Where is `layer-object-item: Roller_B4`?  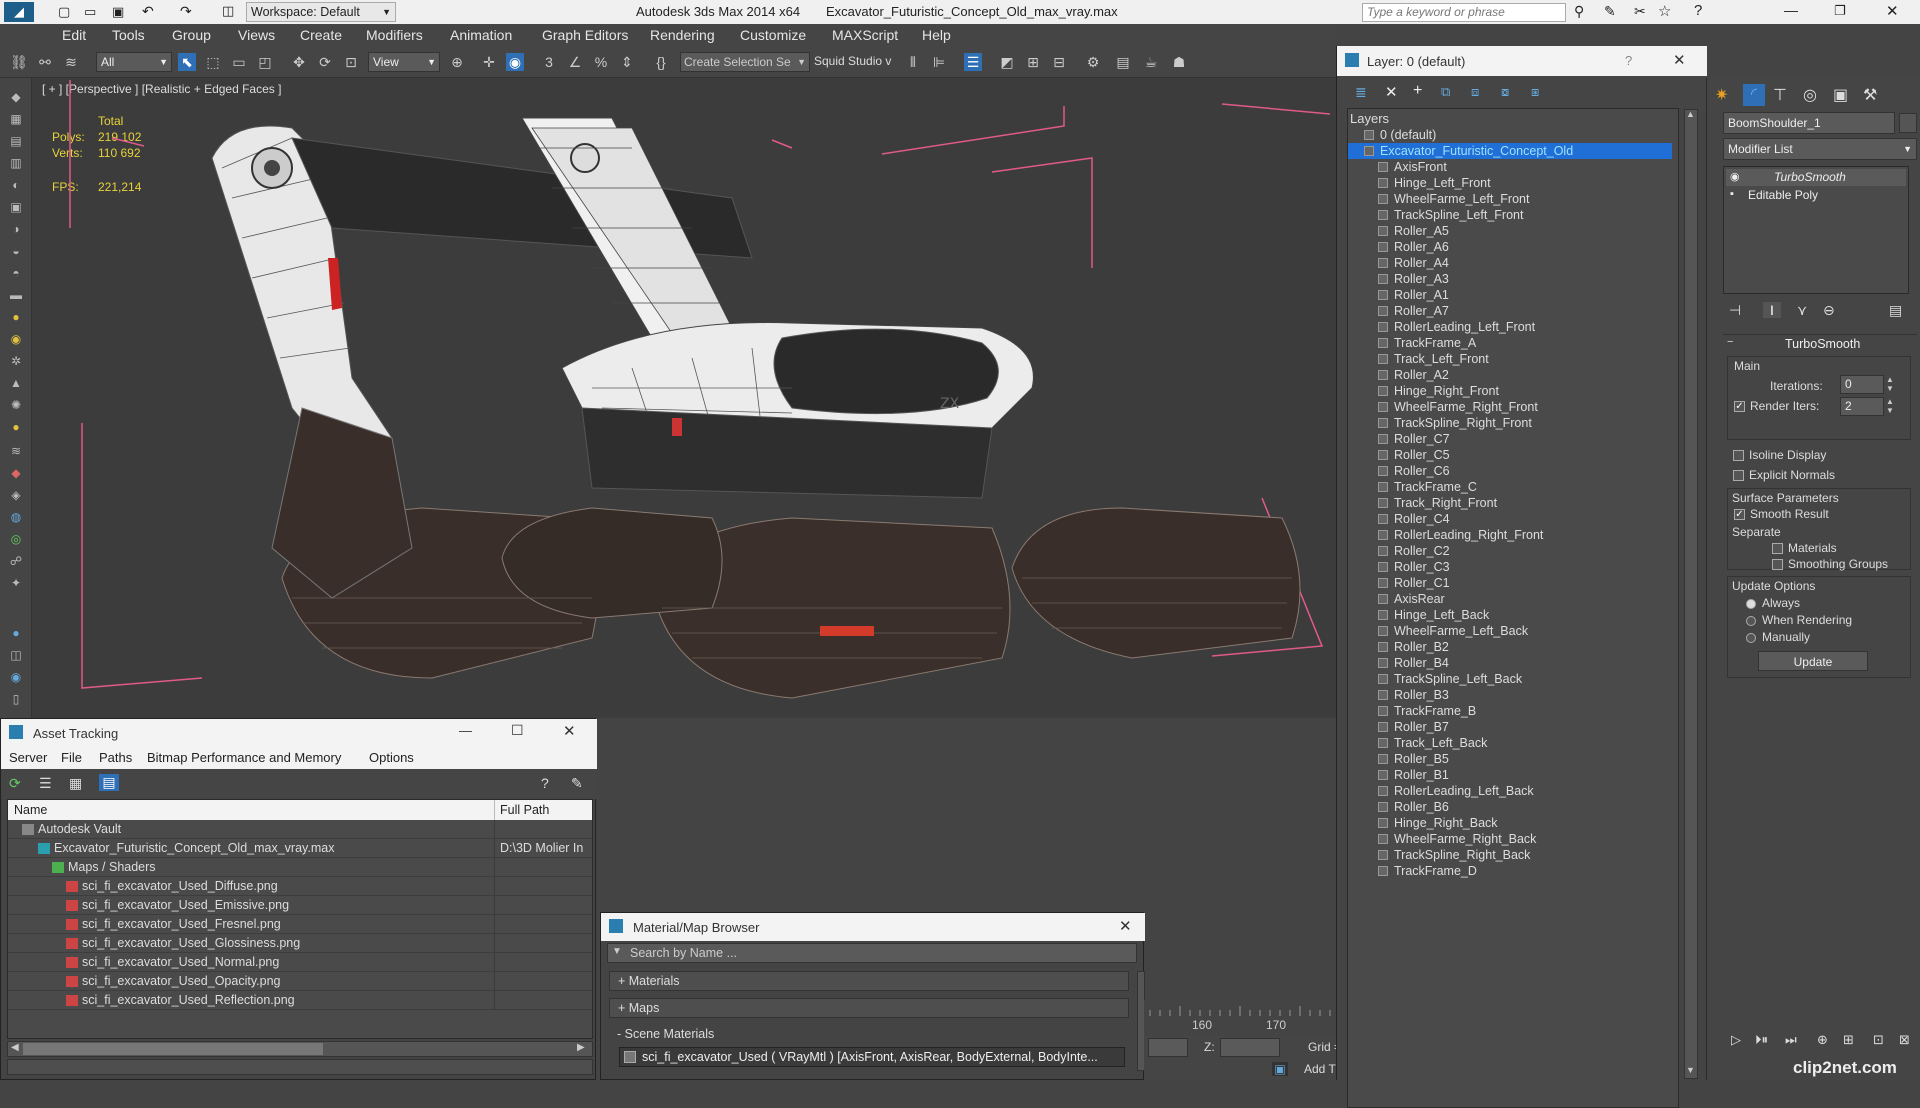 layer-object-item: Roller_B4 is located at coordinates (1510, 663).